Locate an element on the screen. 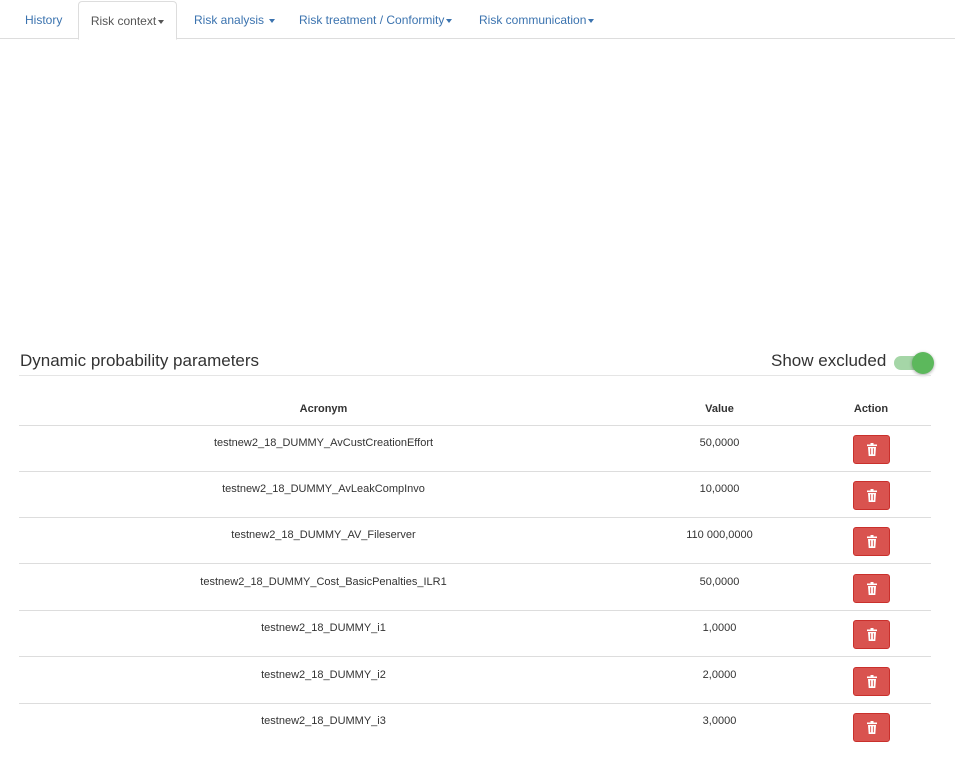 This screenshot has width=955, height=782. value-cell: 3,0000 is located at coordinates (719, 721).